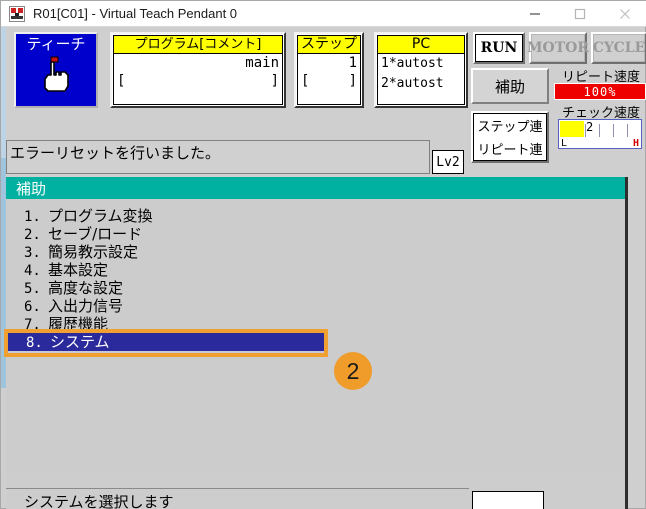 The height and width of the screenshot is (509, 646). I want to click on run-lamp-label: RUN, so click(499, 48).